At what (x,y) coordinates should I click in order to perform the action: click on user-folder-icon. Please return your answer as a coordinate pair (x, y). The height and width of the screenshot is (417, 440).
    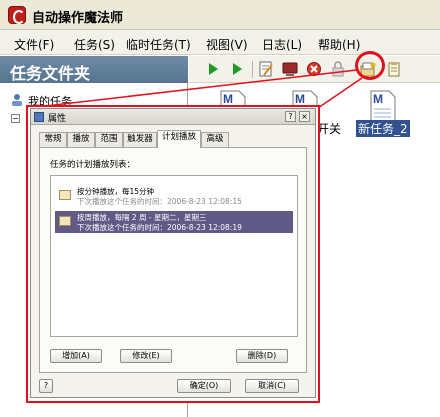
    Looking at the image, I should click on (17, 100).